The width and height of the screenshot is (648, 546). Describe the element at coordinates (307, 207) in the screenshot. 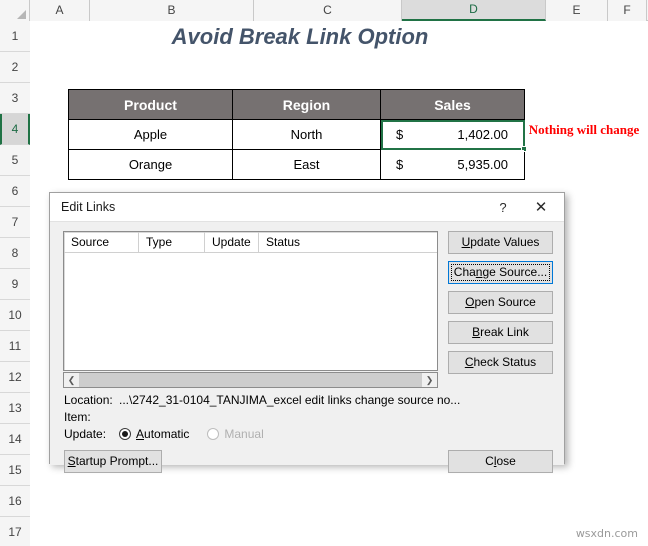

I see `dialog-titlebar: Edit Links ? ✕` at that location.